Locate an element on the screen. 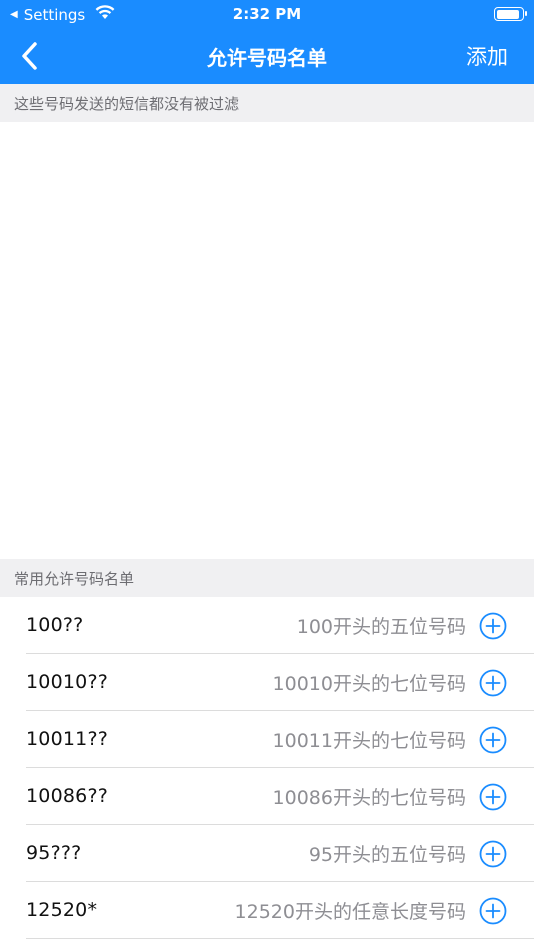  nav-bar: 允许号码名单 添加 is located at coordinates (267, 56).